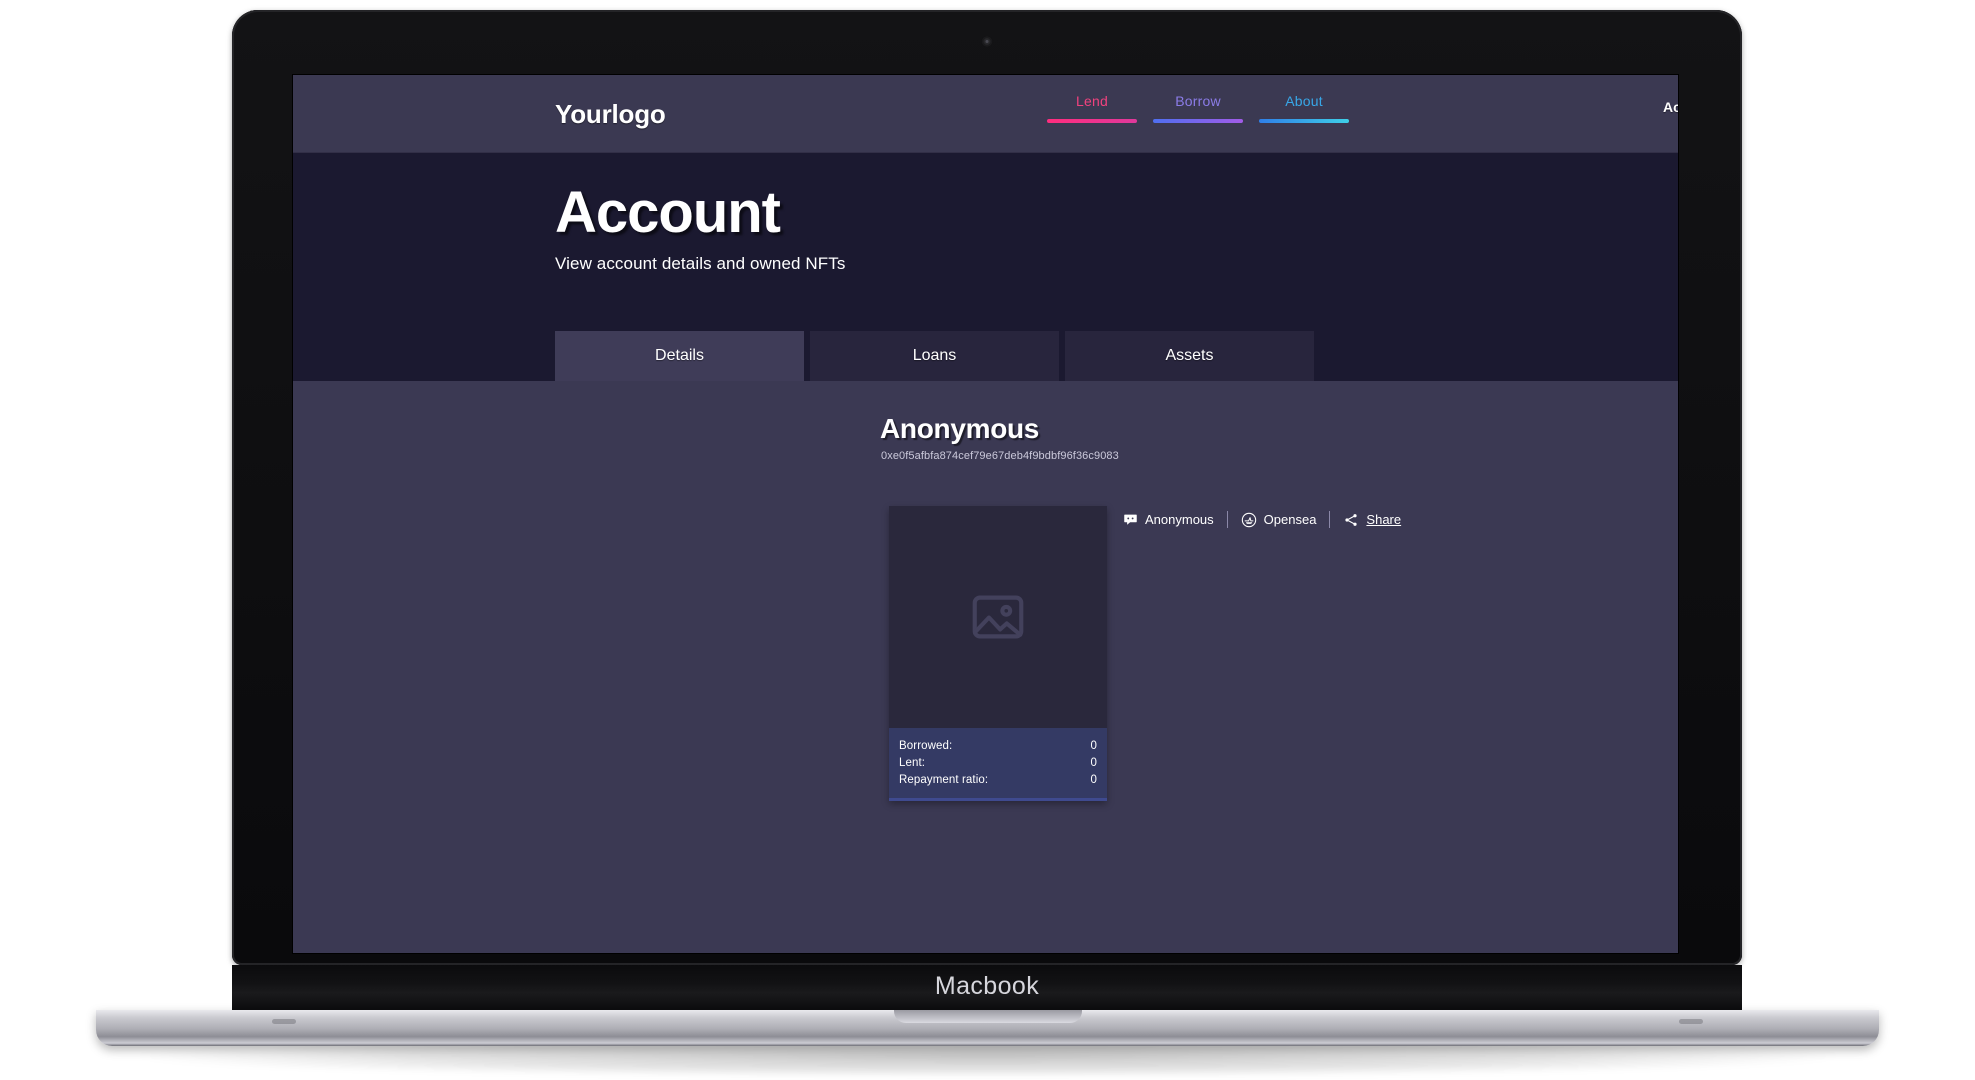 The height and width of the screenshot is (1080, 1975). I want to click on profile-links-row: Anonymous Opensea Share, so click(1268, 519).